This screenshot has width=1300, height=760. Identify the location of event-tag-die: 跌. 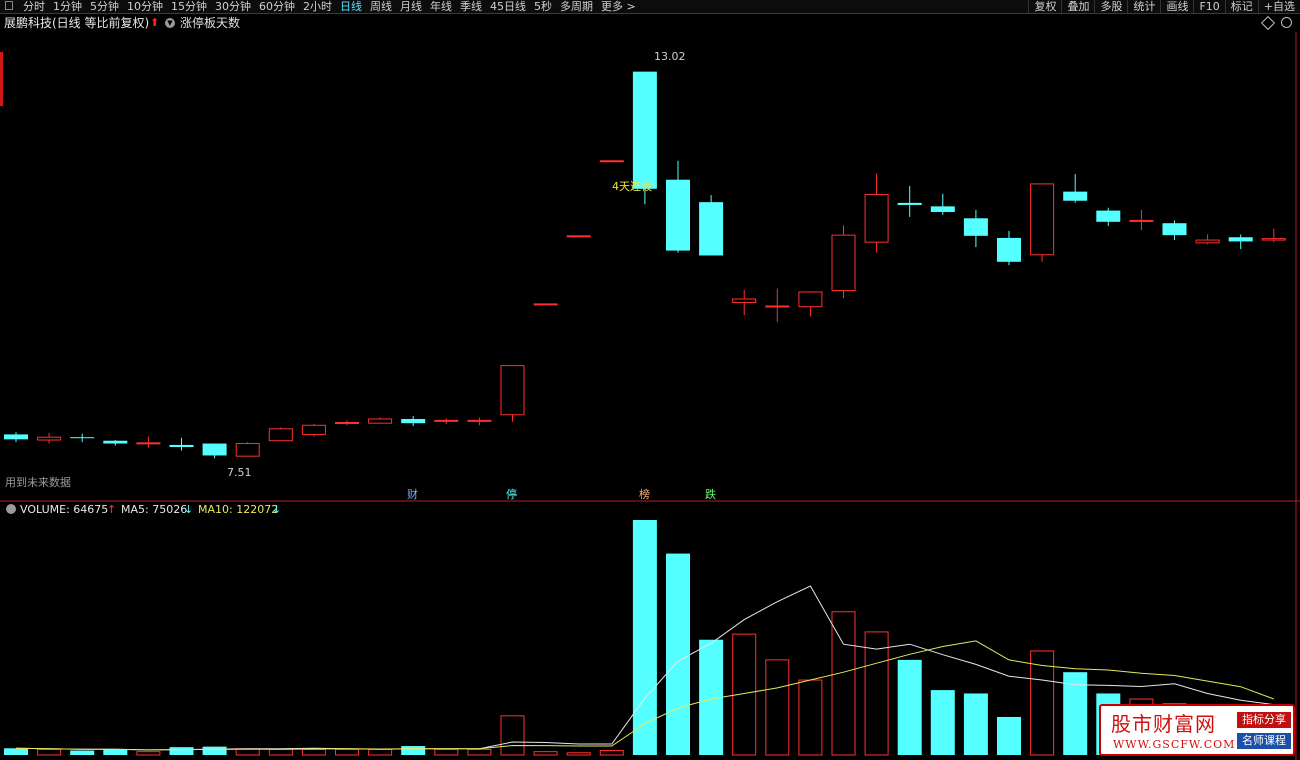
(710, 494).